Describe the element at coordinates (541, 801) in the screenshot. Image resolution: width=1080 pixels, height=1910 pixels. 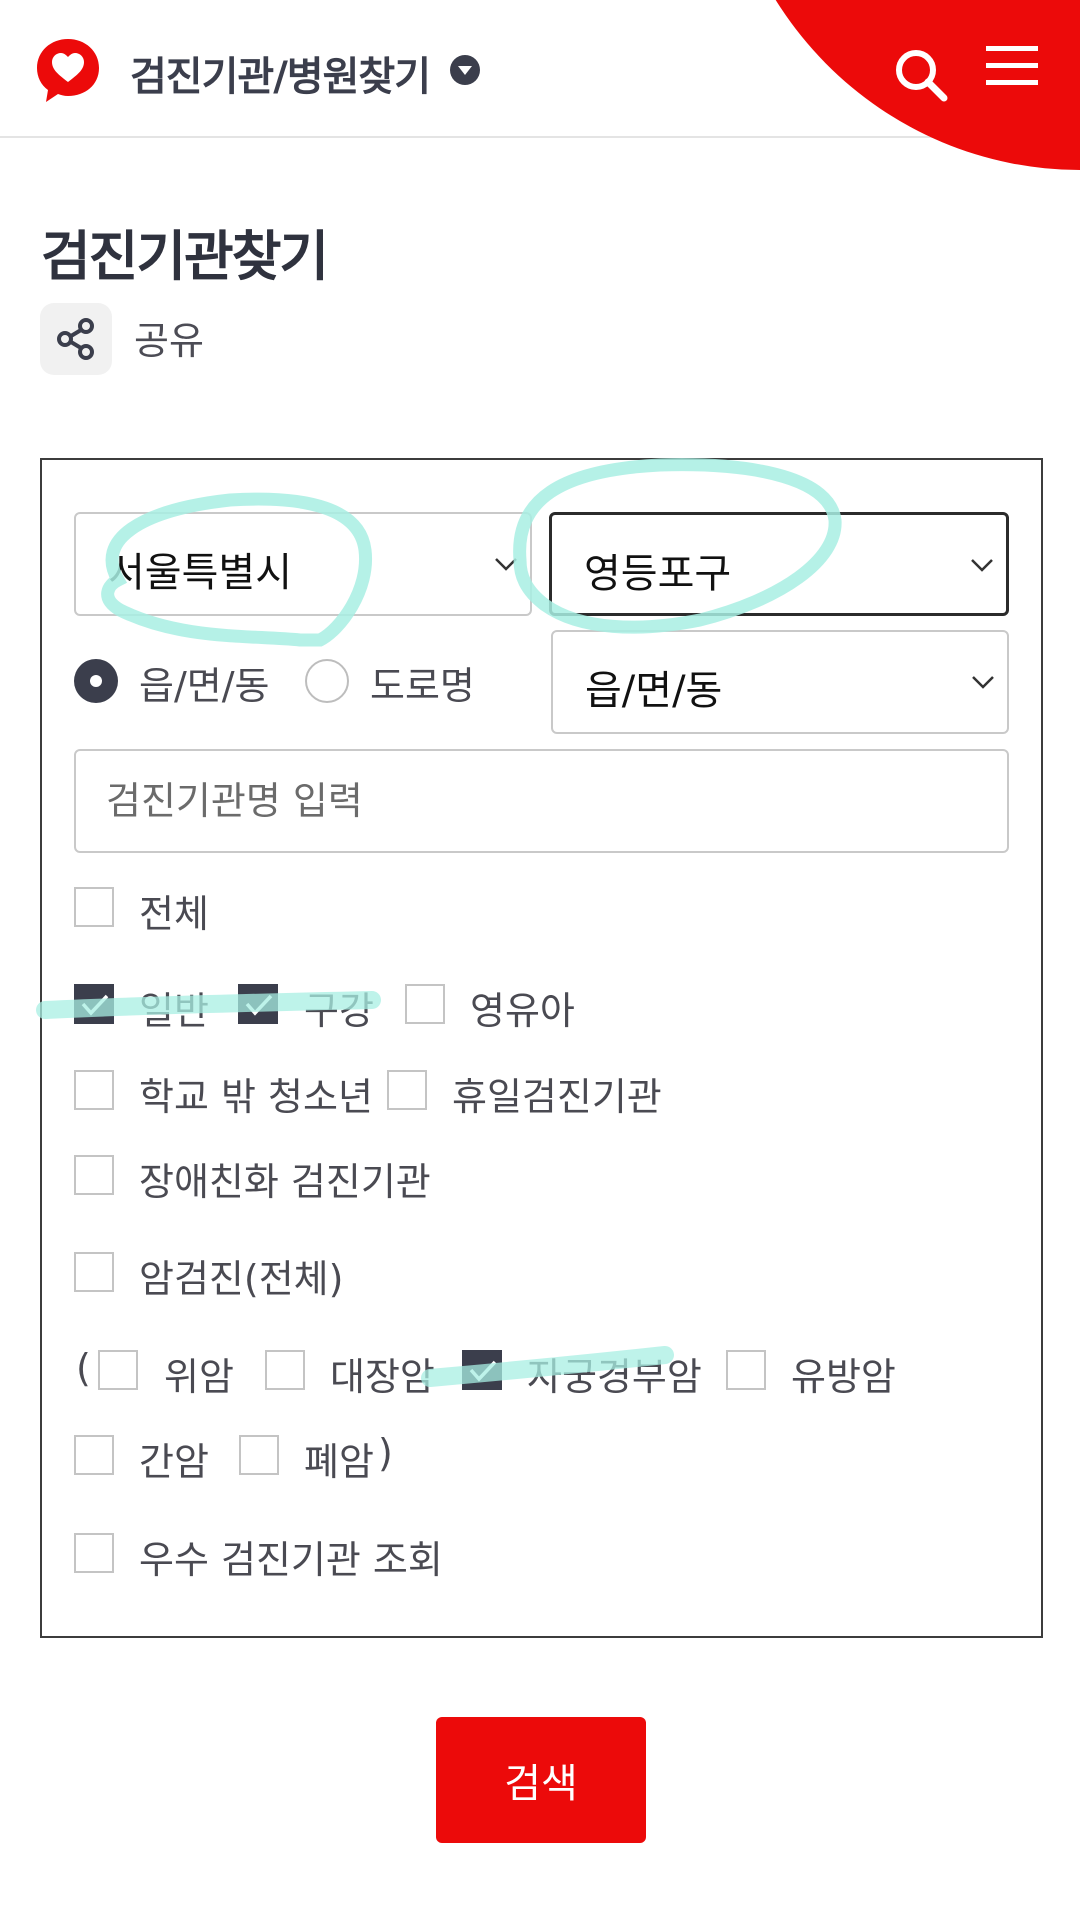
I see `institution-name-input` at that location.